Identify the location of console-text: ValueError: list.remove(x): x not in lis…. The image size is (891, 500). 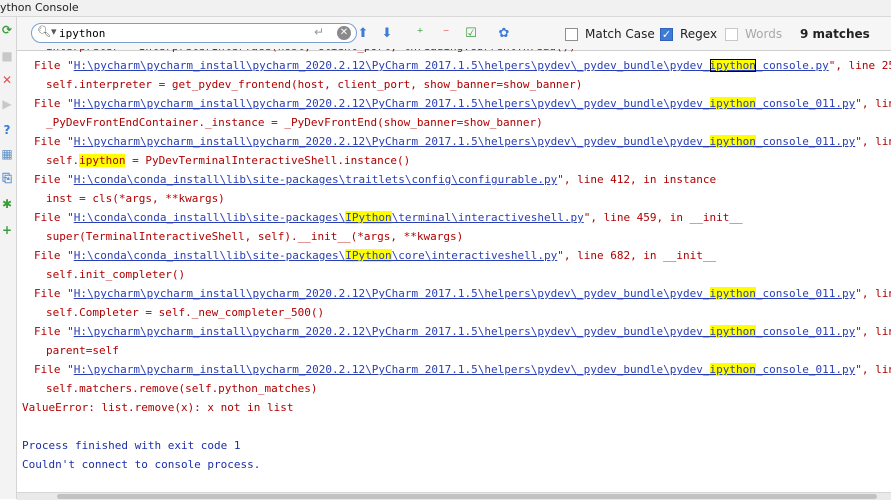
(158, 407).